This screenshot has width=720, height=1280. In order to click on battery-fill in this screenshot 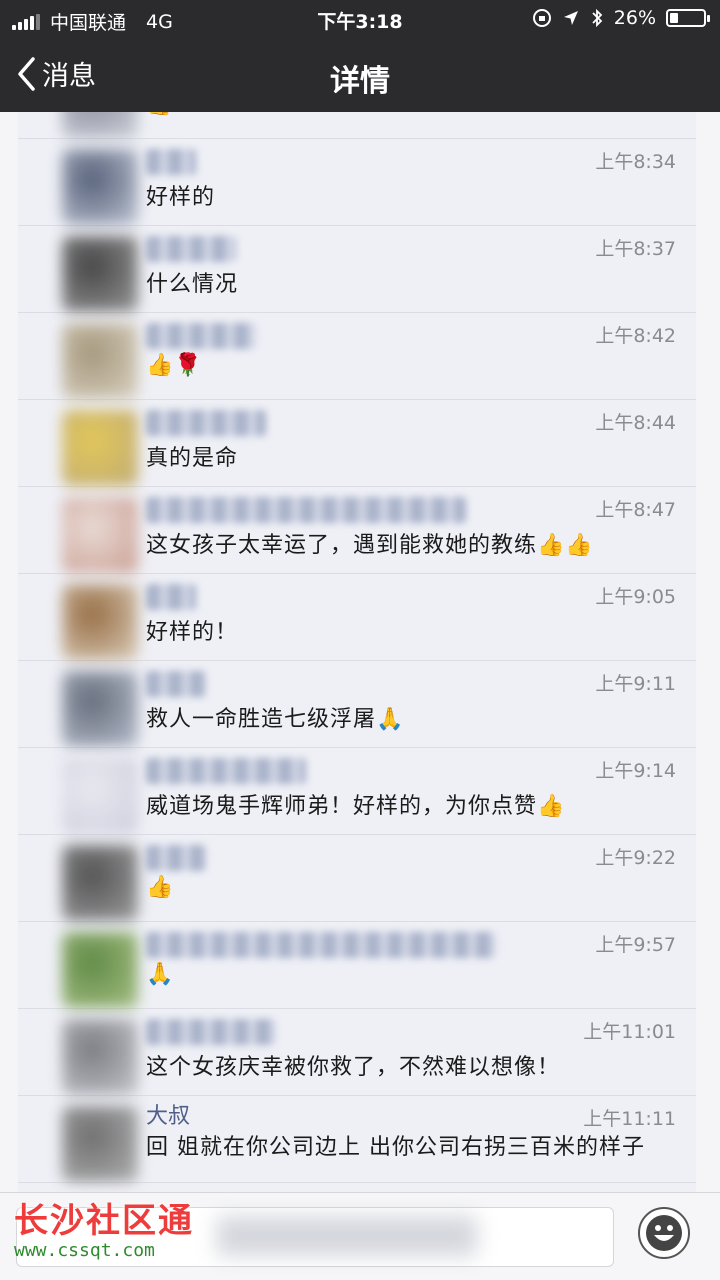, I will do `click(674, 18)`.